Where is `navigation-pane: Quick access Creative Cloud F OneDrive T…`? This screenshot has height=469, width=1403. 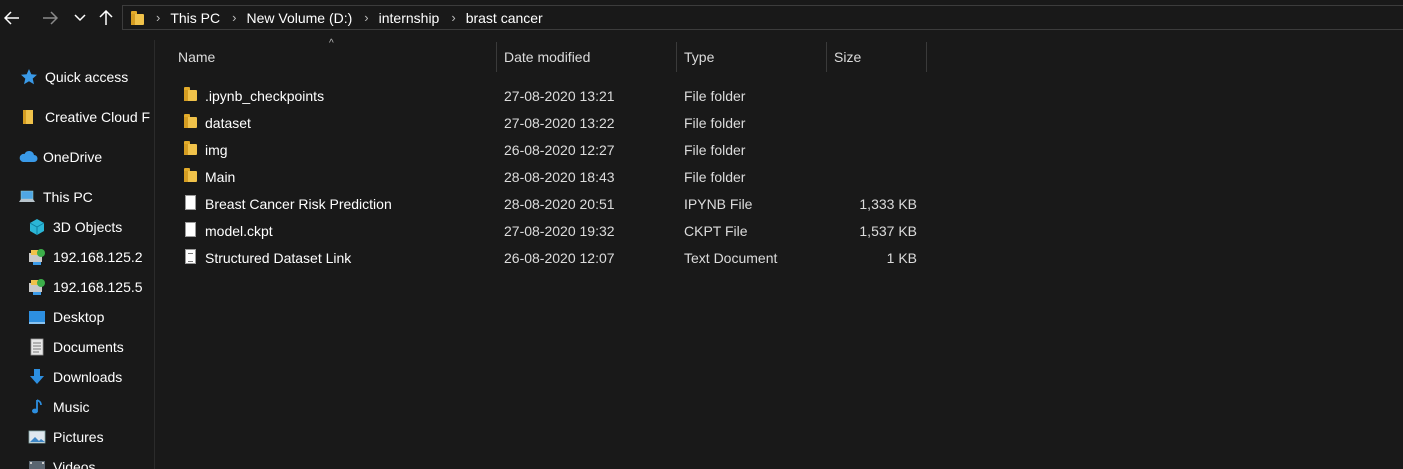 navigation-pane: Quick access Creative Cloud F OneDrive T… is located at coordinates (77, 252).